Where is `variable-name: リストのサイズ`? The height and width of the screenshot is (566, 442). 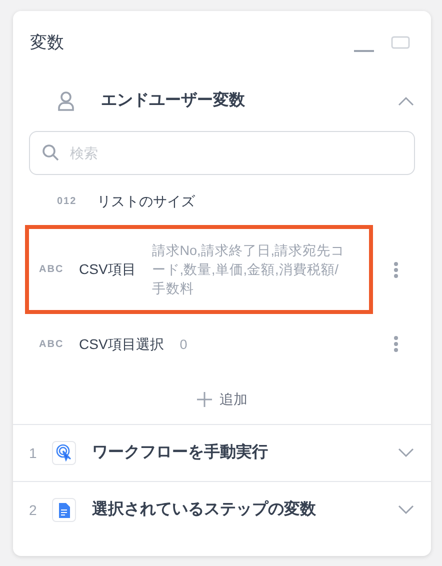 variable-name: リストのサイズ is located at coordinates (146, 201).